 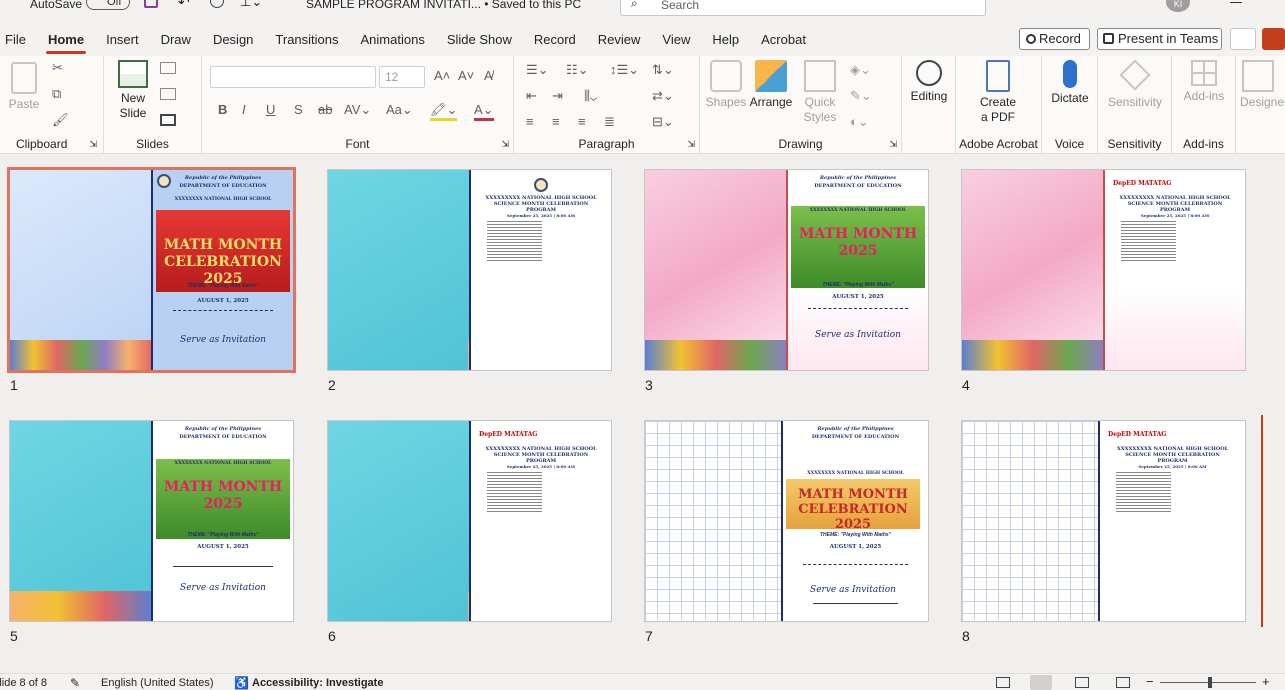 I want to click on font-color-icon: A⌄, so click(x=484, y=111).